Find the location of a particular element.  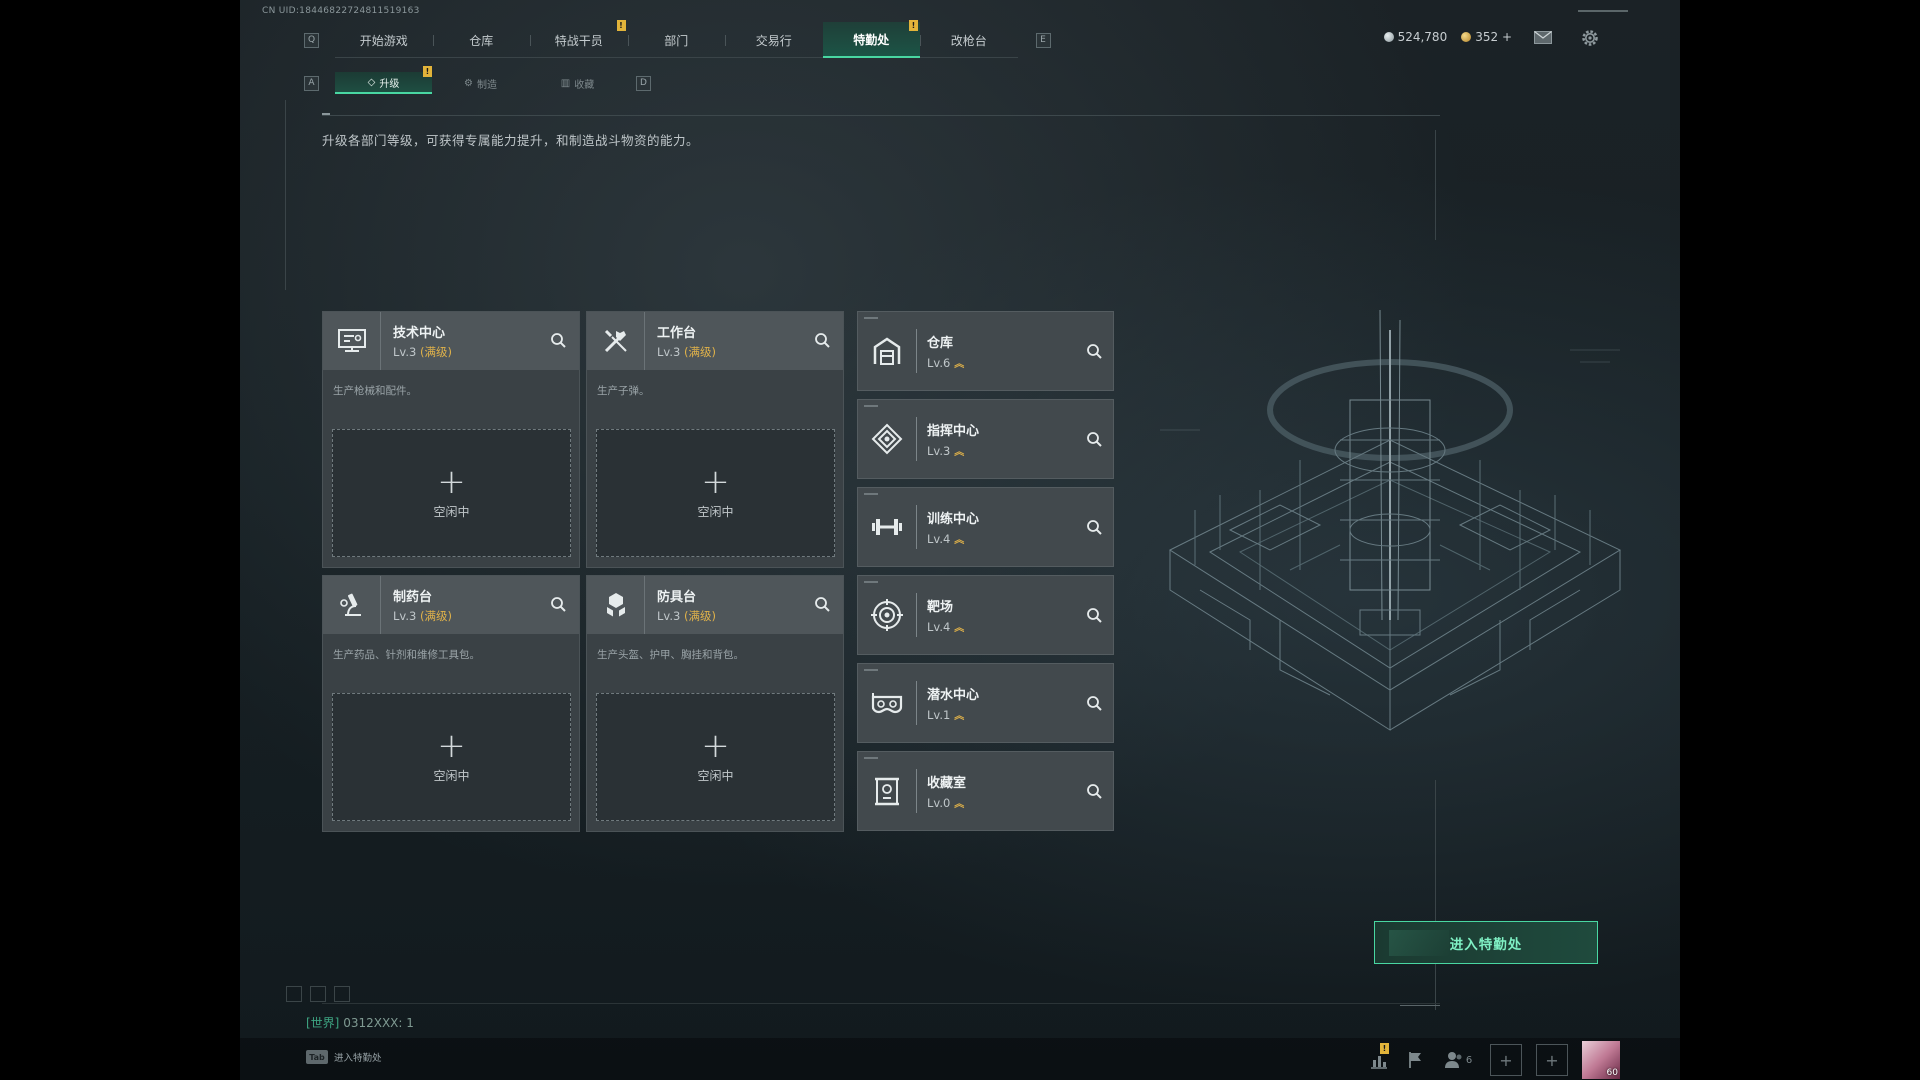

dept-training-center: 训练中心 Lv.4 ︽ is located at coordinates (985, 527).